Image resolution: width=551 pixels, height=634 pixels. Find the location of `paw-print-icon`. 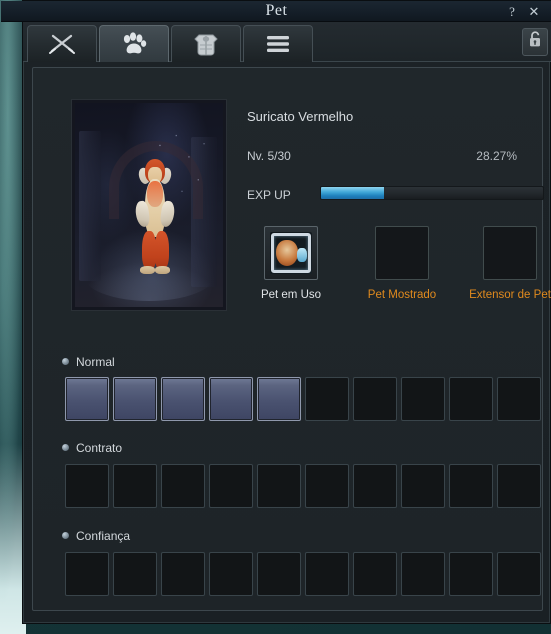

paw-print-icon is located at coordinates (134, 44).